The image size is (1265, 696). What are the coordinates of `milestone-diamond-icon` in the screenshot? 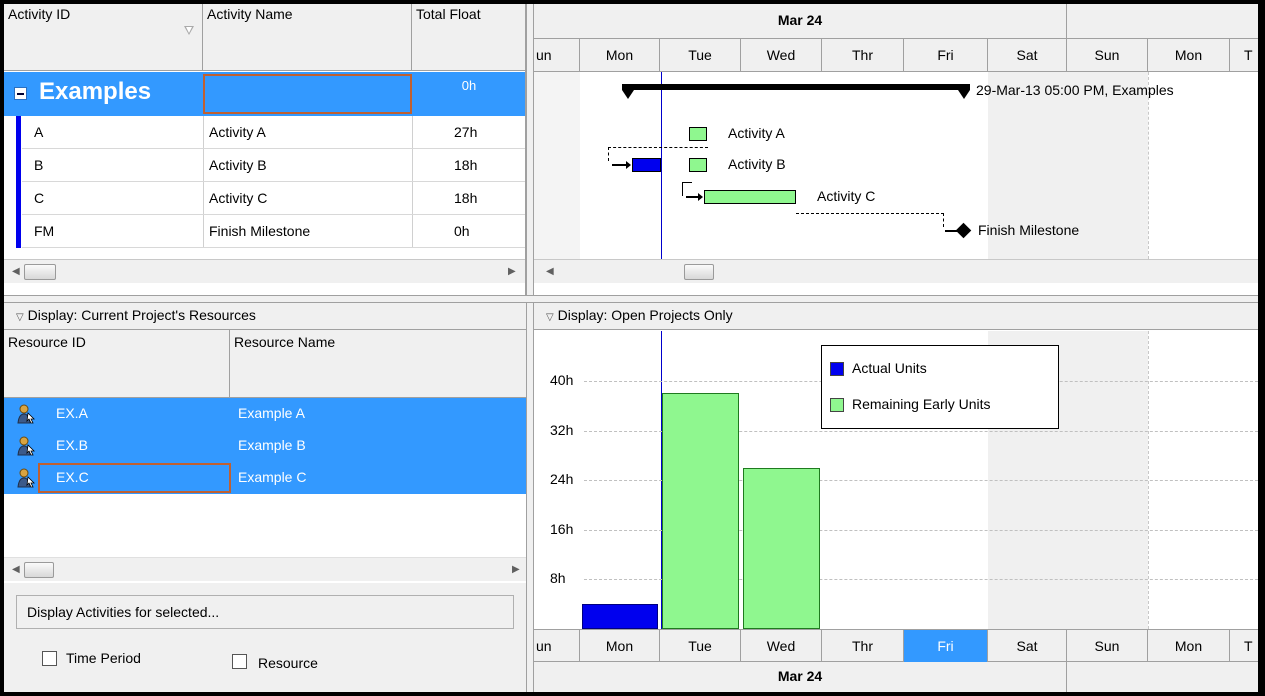 It's located at (963, 230).